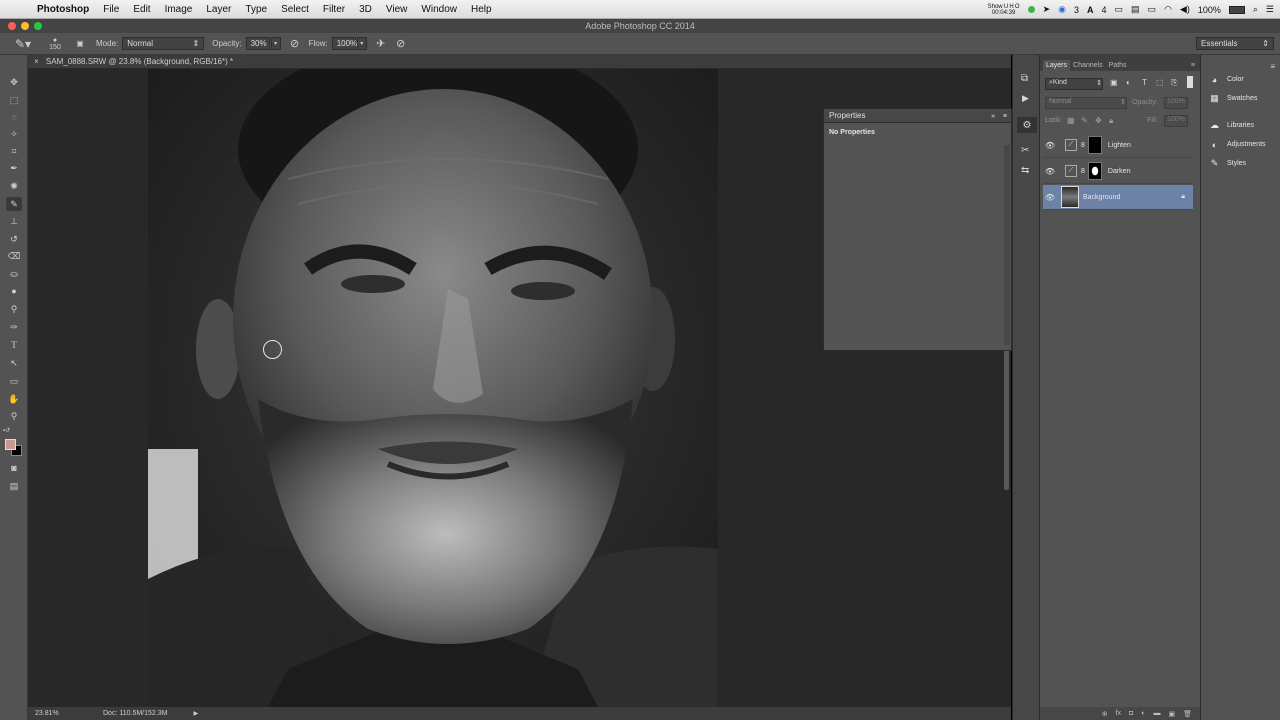 The height and width of the screenshot is (720, 1280). Describe the element at coordinates (397, 9) in the screenshot. I see `menu-view: View` at that location.